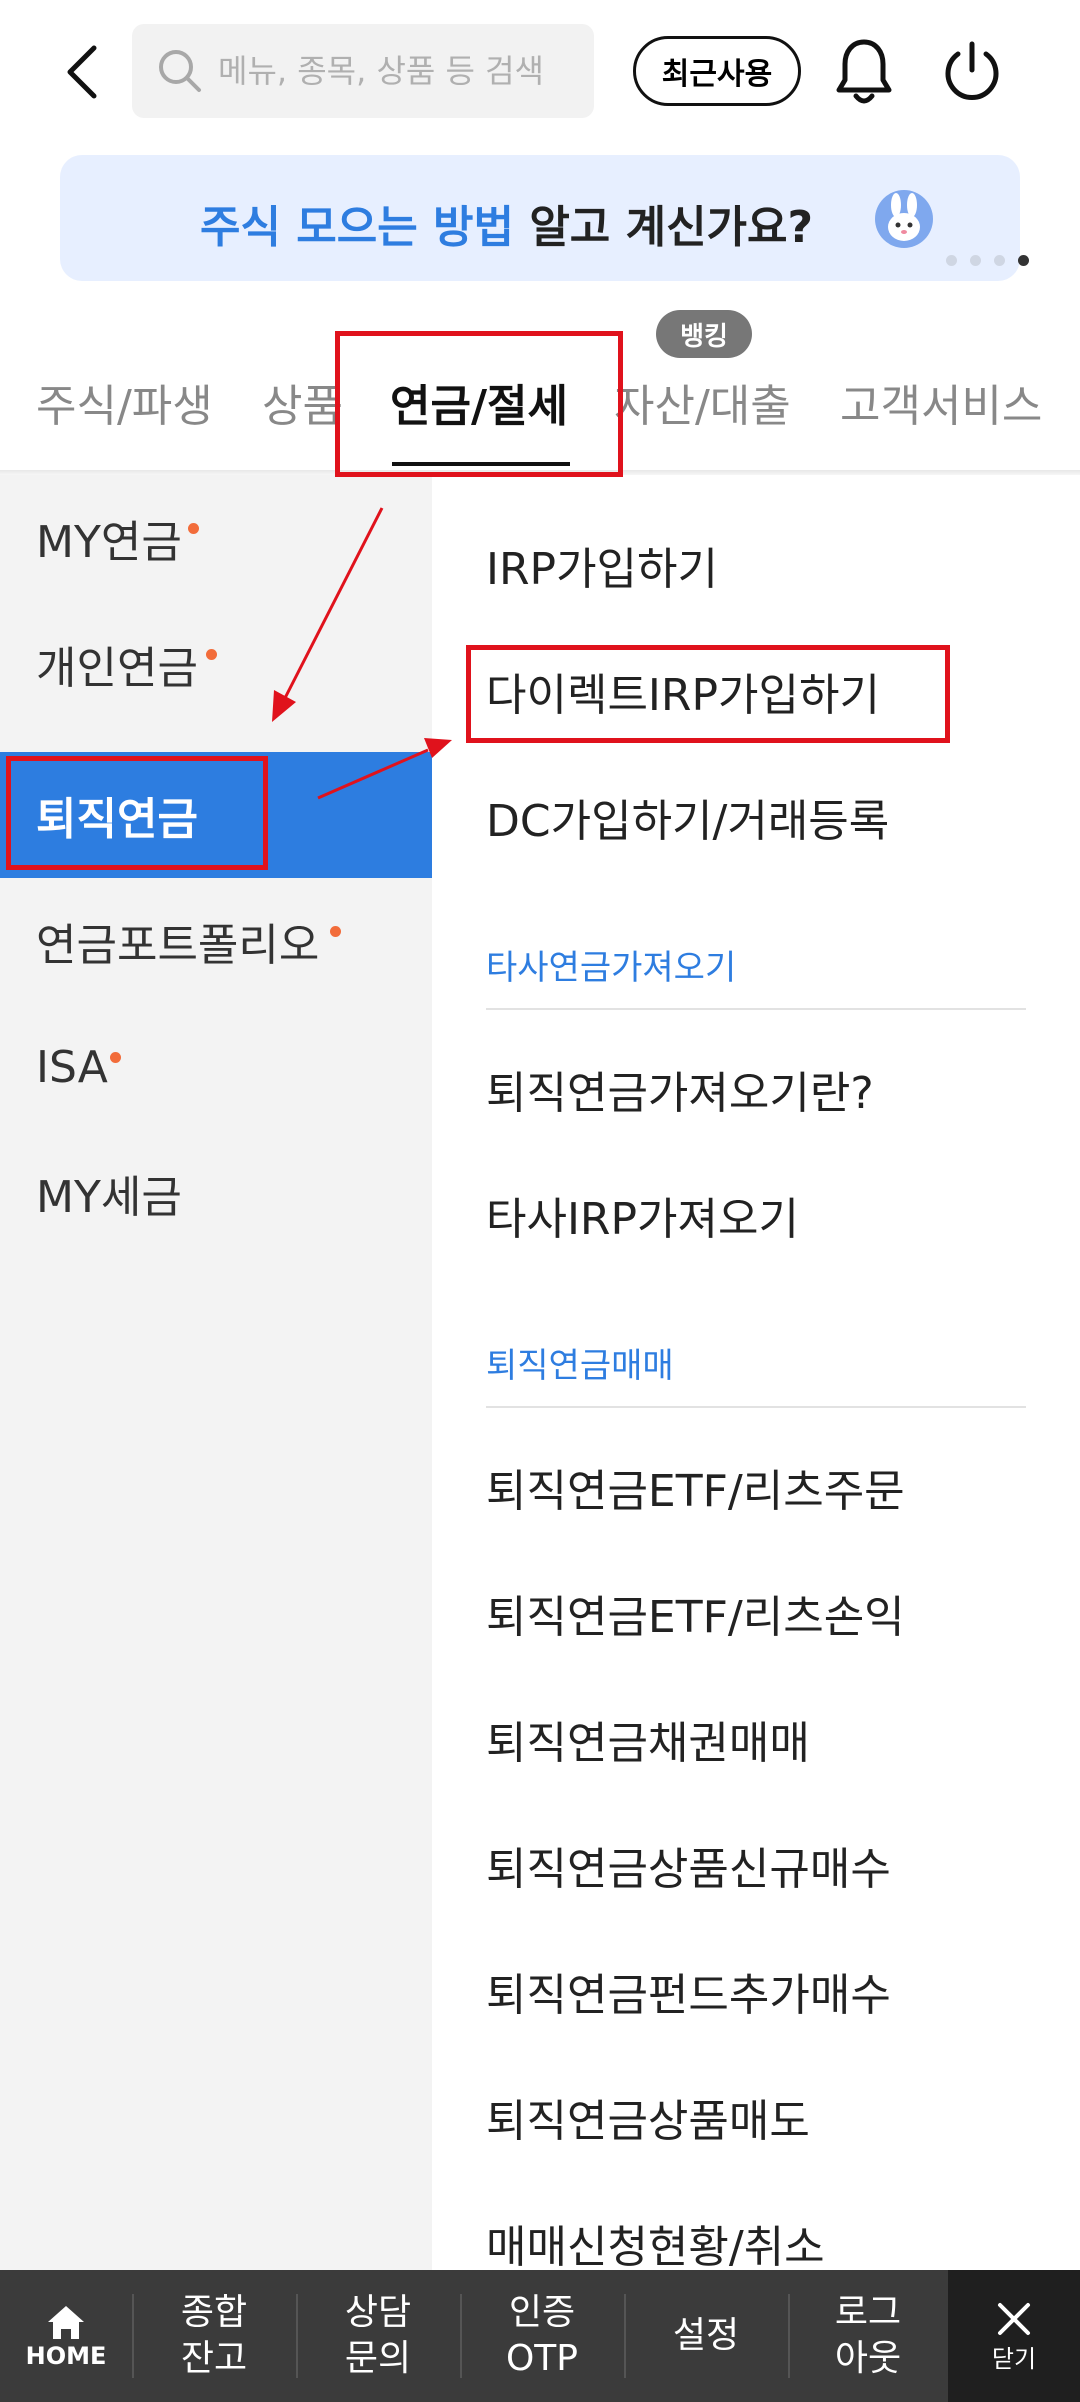 This screenshot has height=2402, width=1080. I want to click on bottom-nav: HOME 종합 잔고 상담 문의 인증 OTP 설정 로그 아웃 닫기, so click(540, 2336).